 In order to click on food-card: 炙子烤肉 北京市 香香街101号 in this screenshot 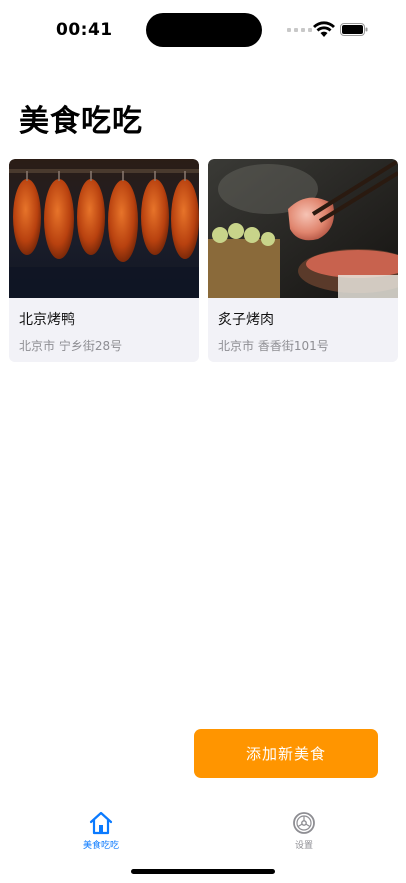, I will do `click(303, 260)`.